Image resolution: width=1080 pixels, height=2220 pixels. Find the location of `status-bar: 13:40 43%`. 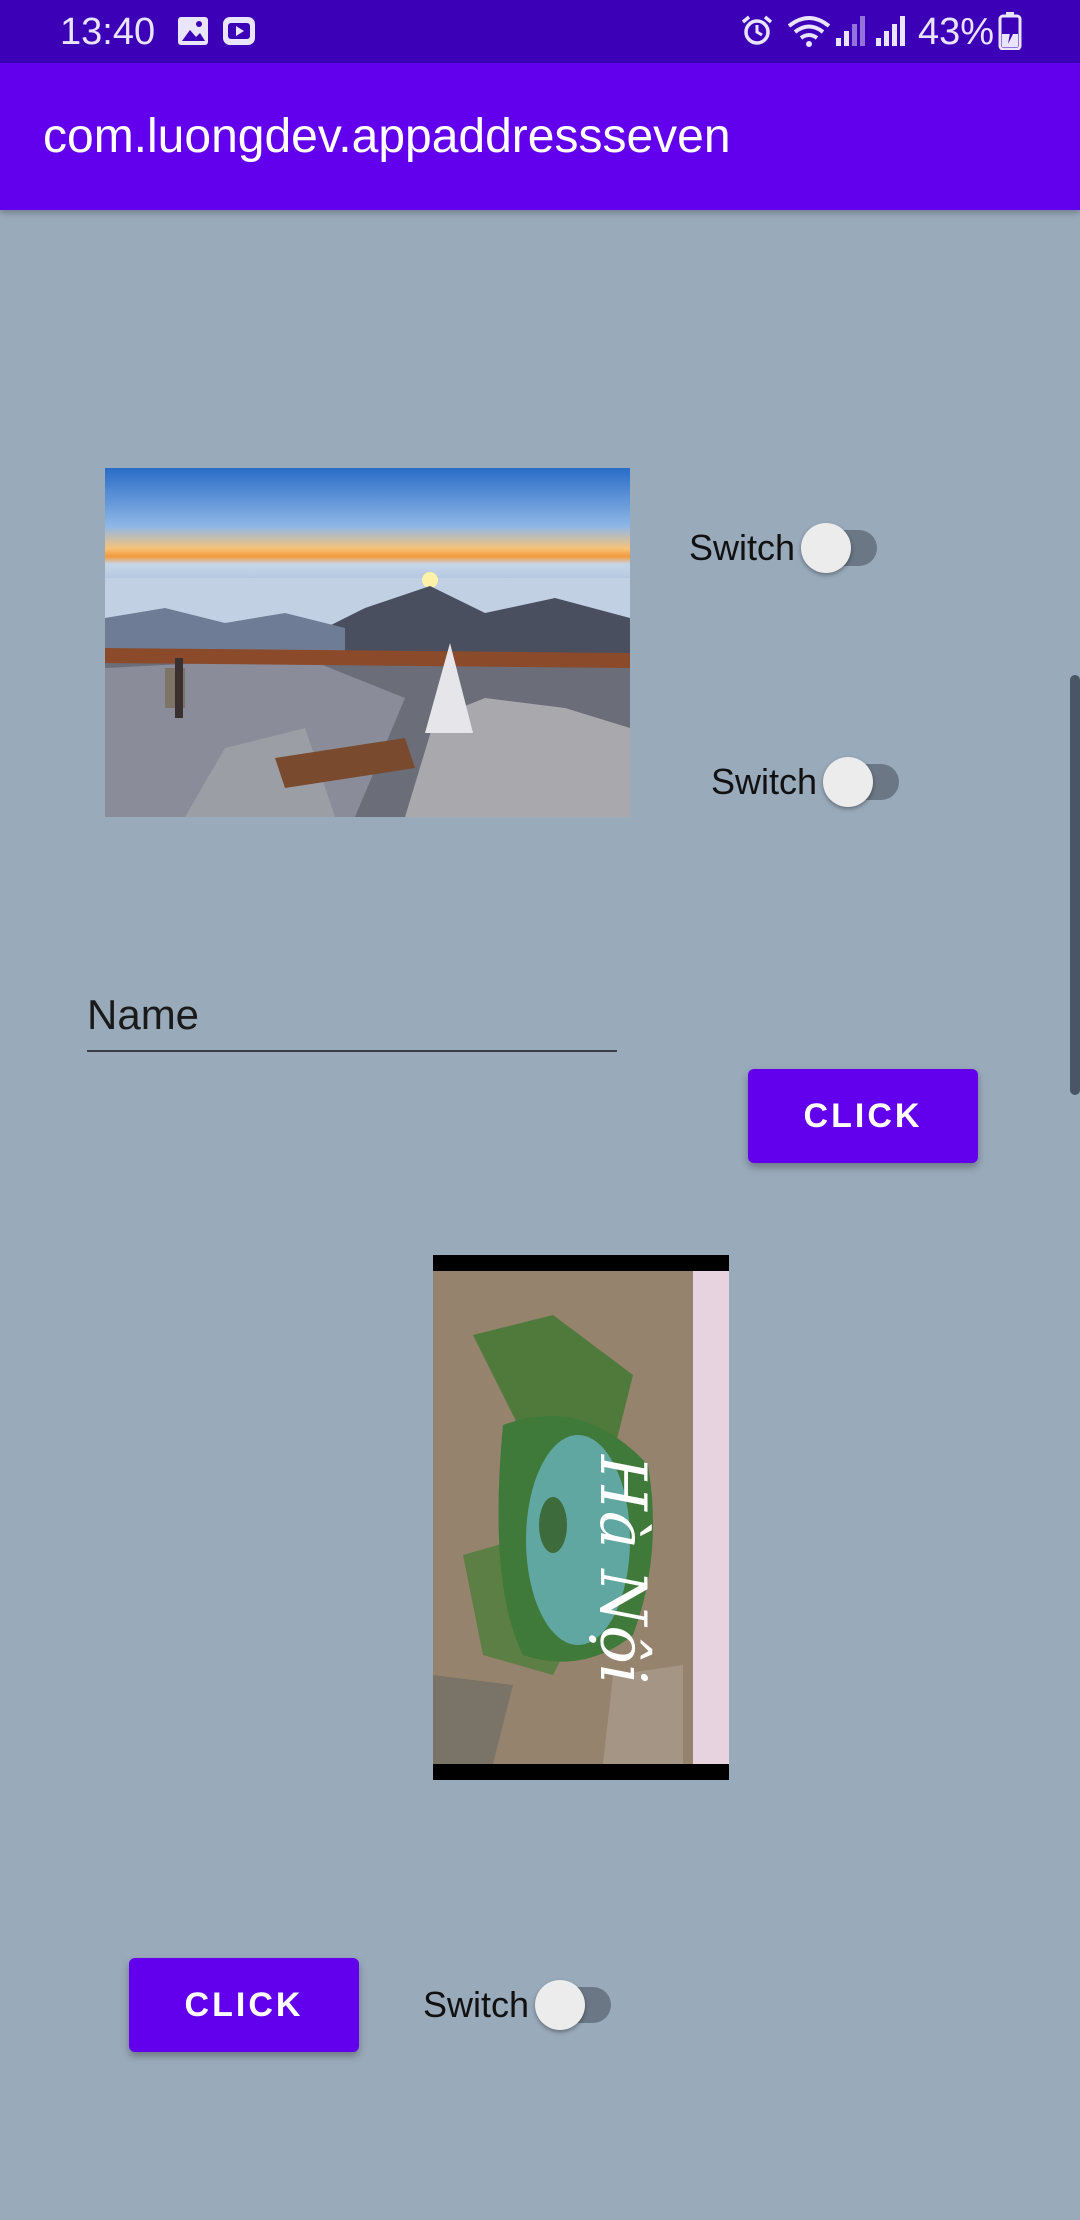

status-bar: 13:40 43% is located at coordinates (540, 31).